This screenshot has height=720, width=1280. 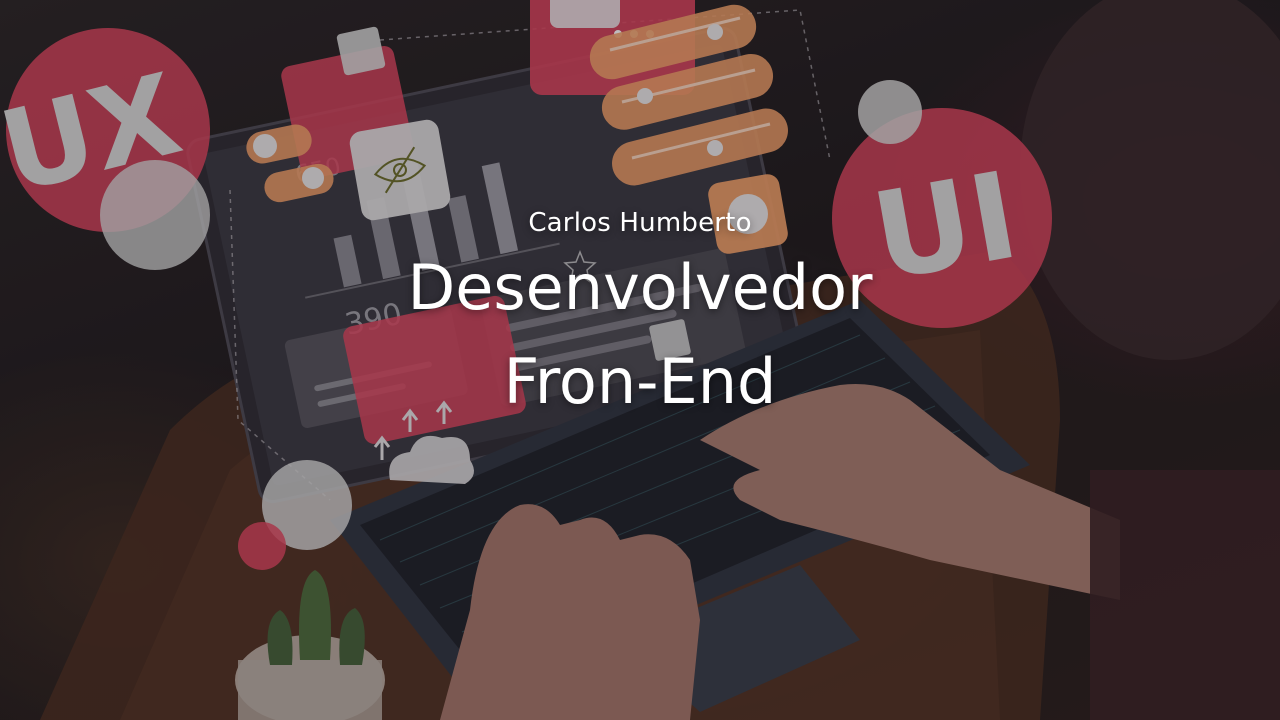 I want to click on headline-block: Carlos Humberto Desenvolvedor Fron-End, so click(x=640, y=317).